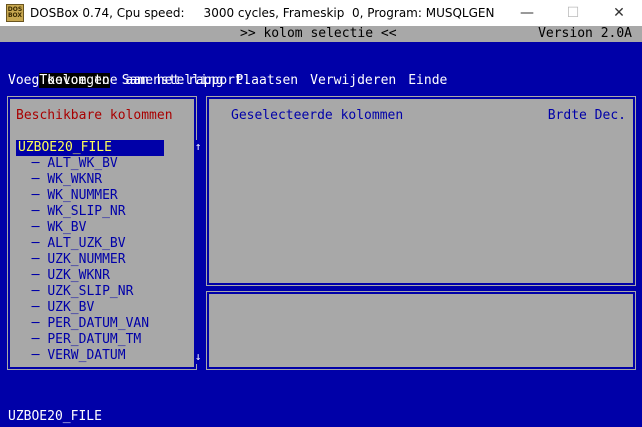 This screenshot has height=427, width=642. I want to click on scroll-down-arrow-icon: ↓, so click(198, 357).